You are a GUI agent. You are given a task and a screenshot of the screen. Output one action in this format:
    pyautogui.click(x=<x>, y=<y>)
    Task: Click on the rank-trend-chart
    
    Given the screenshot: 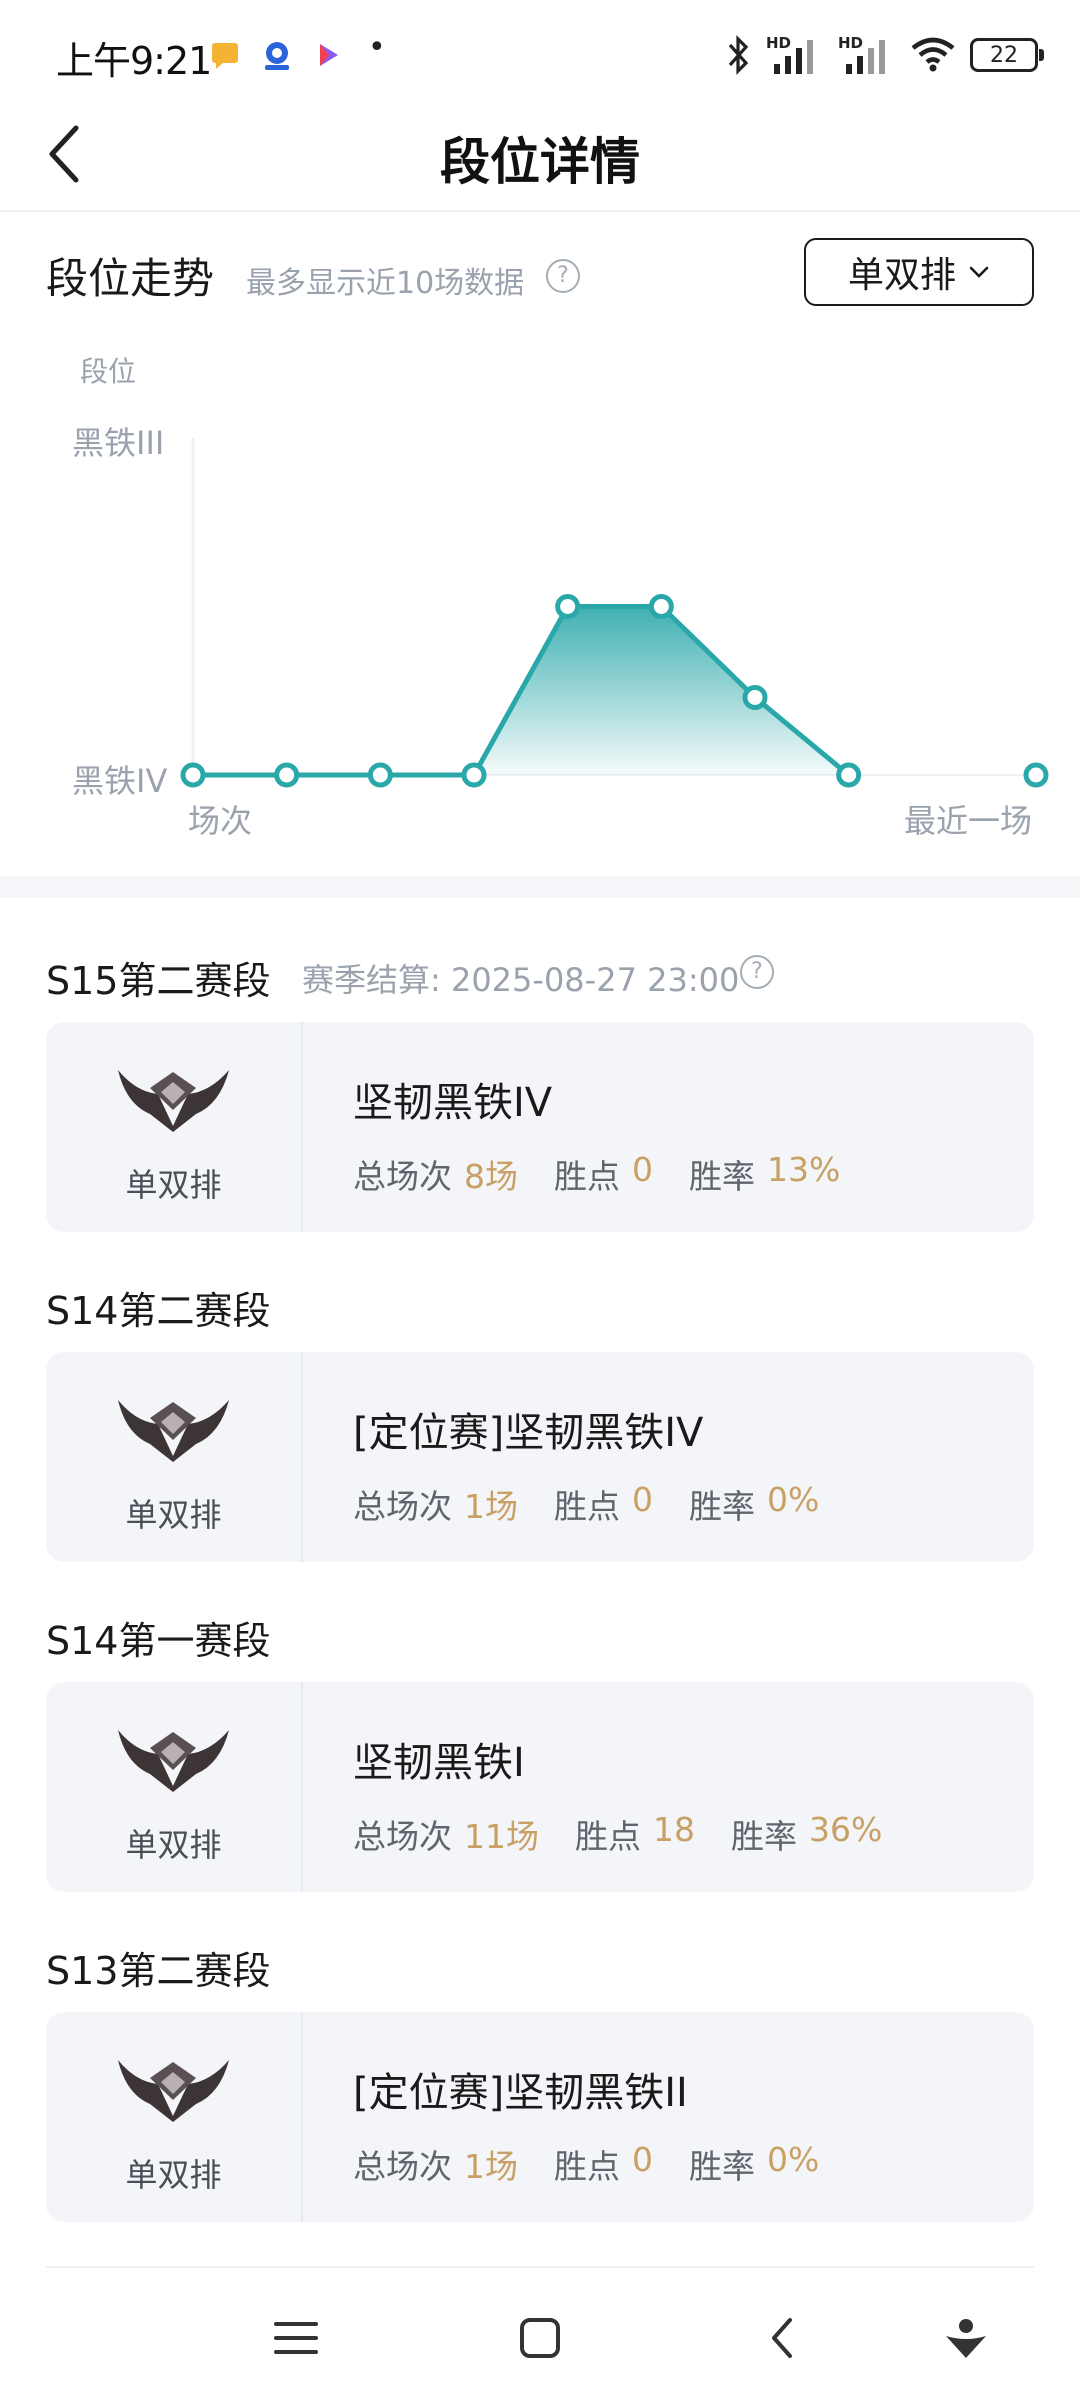 What is the action you would take?
    pyautogui.click(x=614, y=613)
    